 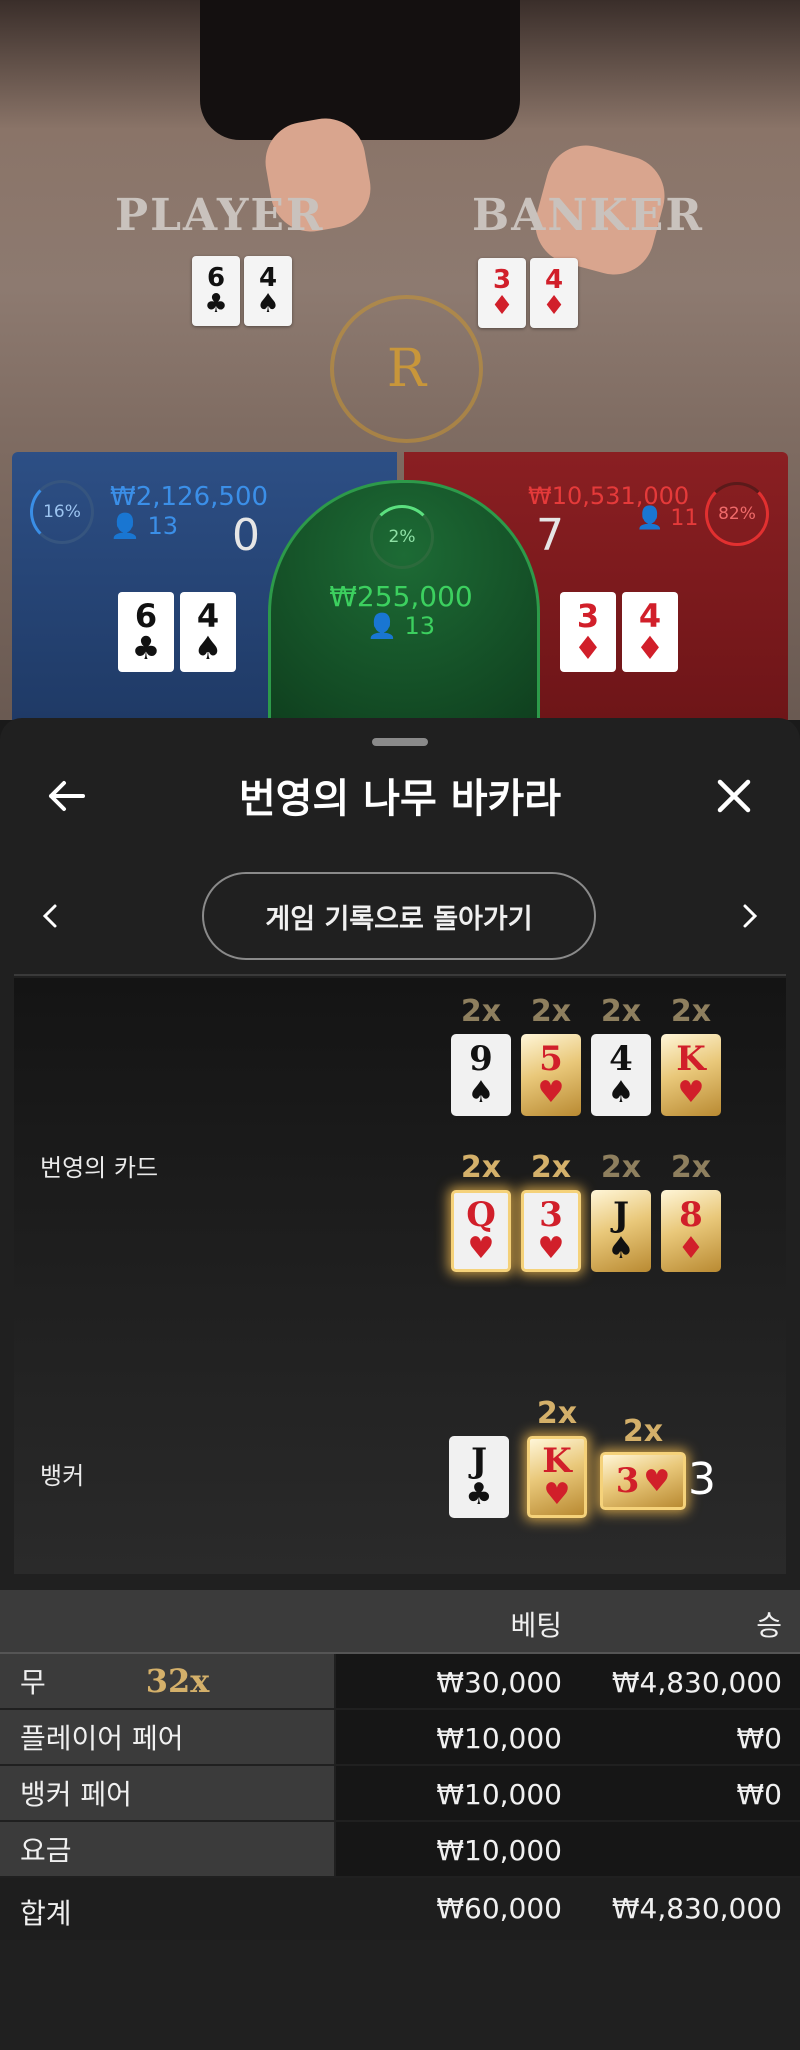 What do you see at coordinates (360, 70) in the screenshot?
I see `dealer` at bounding box center [360, 70].